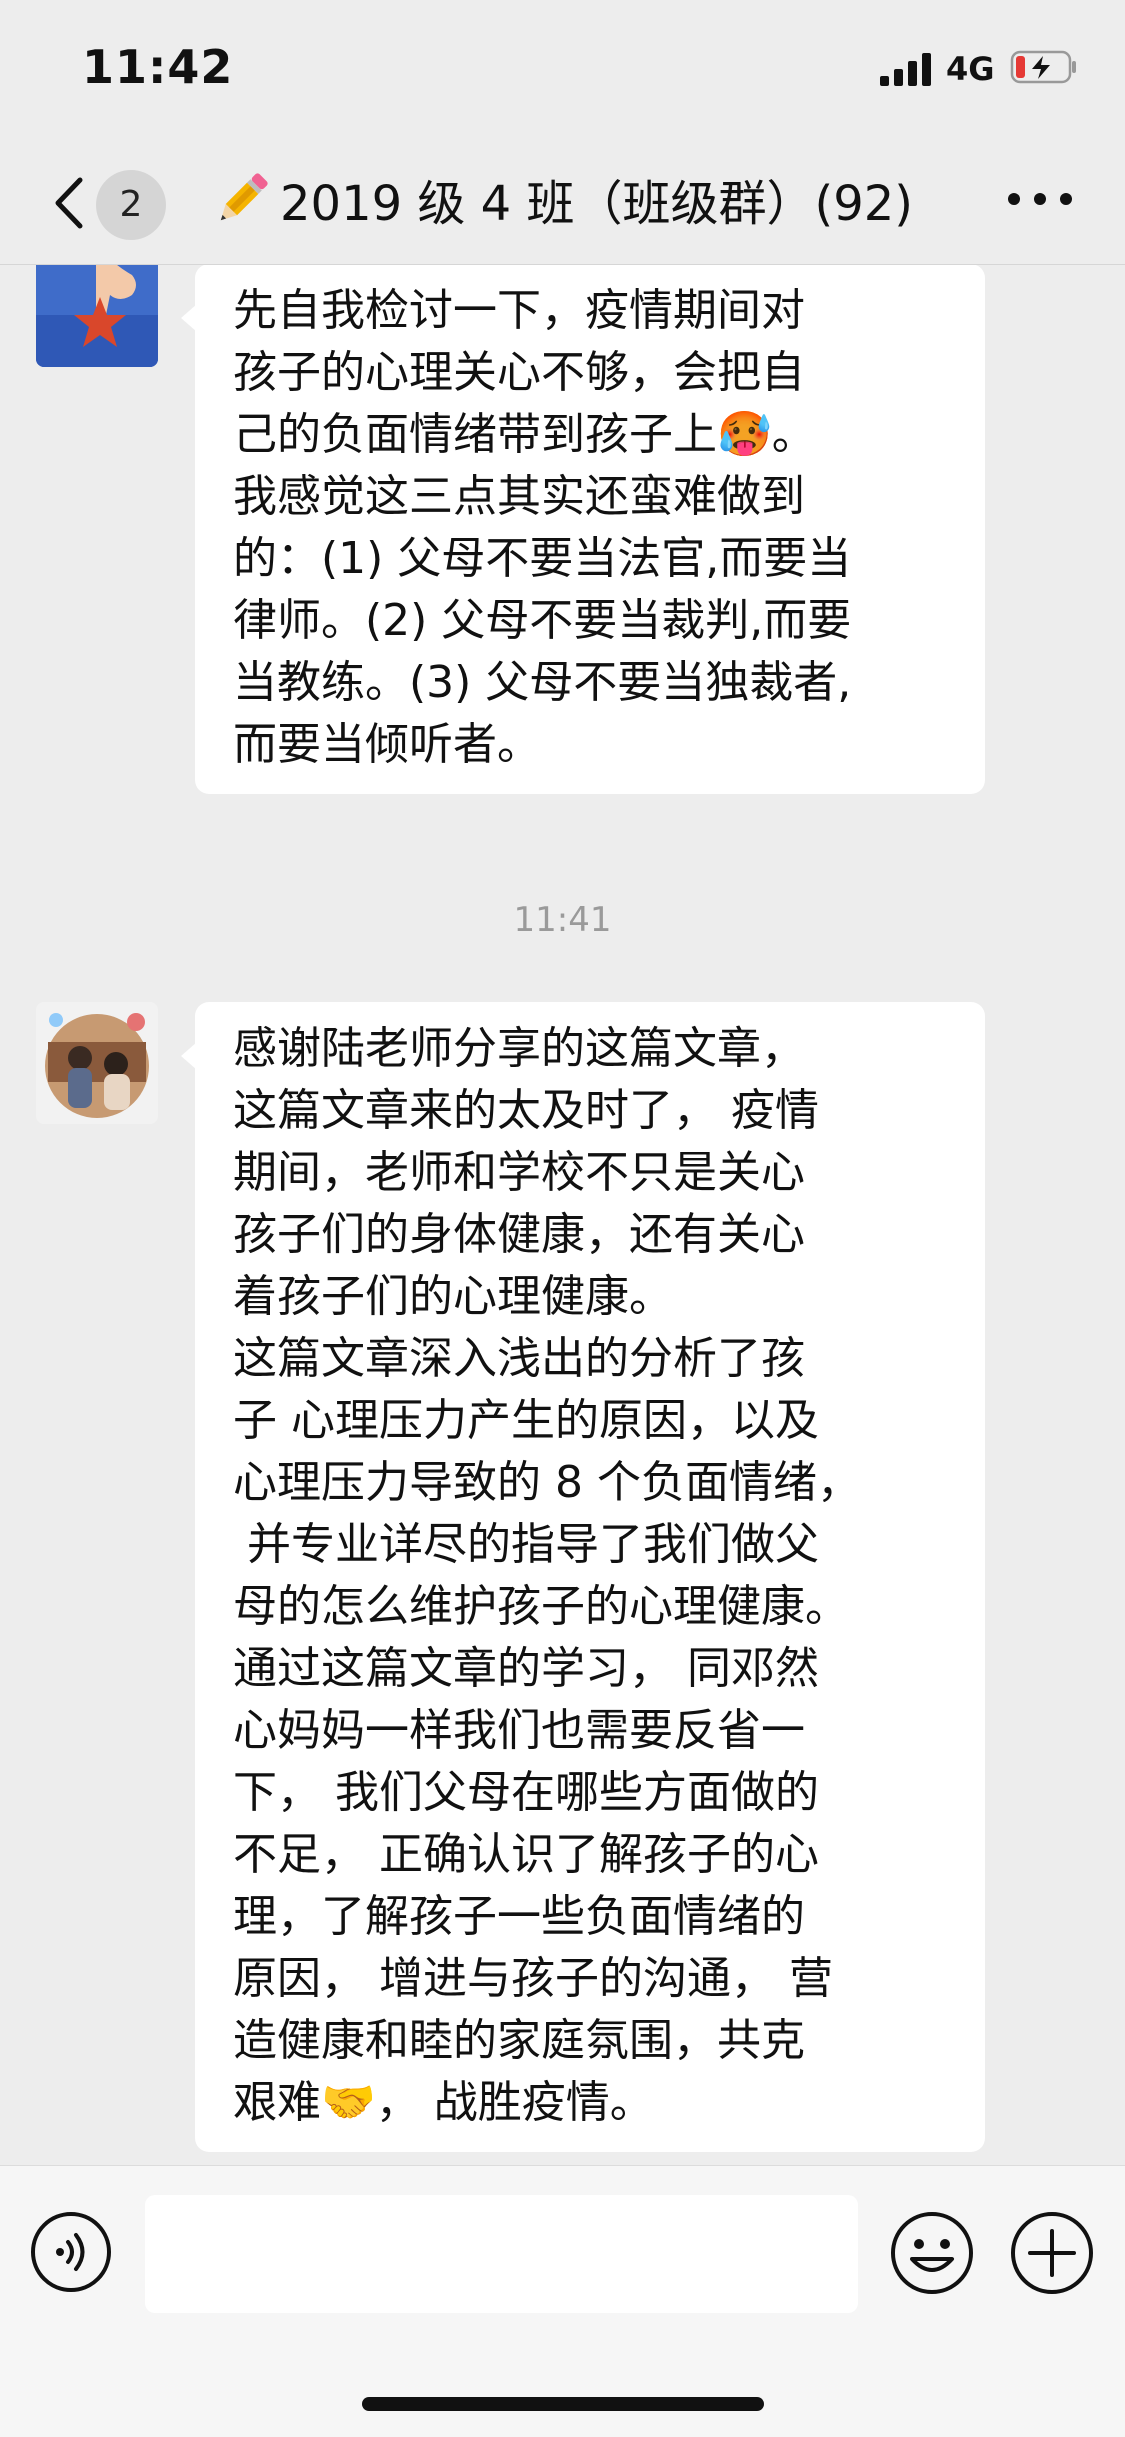 This screenshot has height=2437, width=1125. I want to click on chat-nav-bar: 2 2019 级 4 班（班级群）(92), so click(562, 198).